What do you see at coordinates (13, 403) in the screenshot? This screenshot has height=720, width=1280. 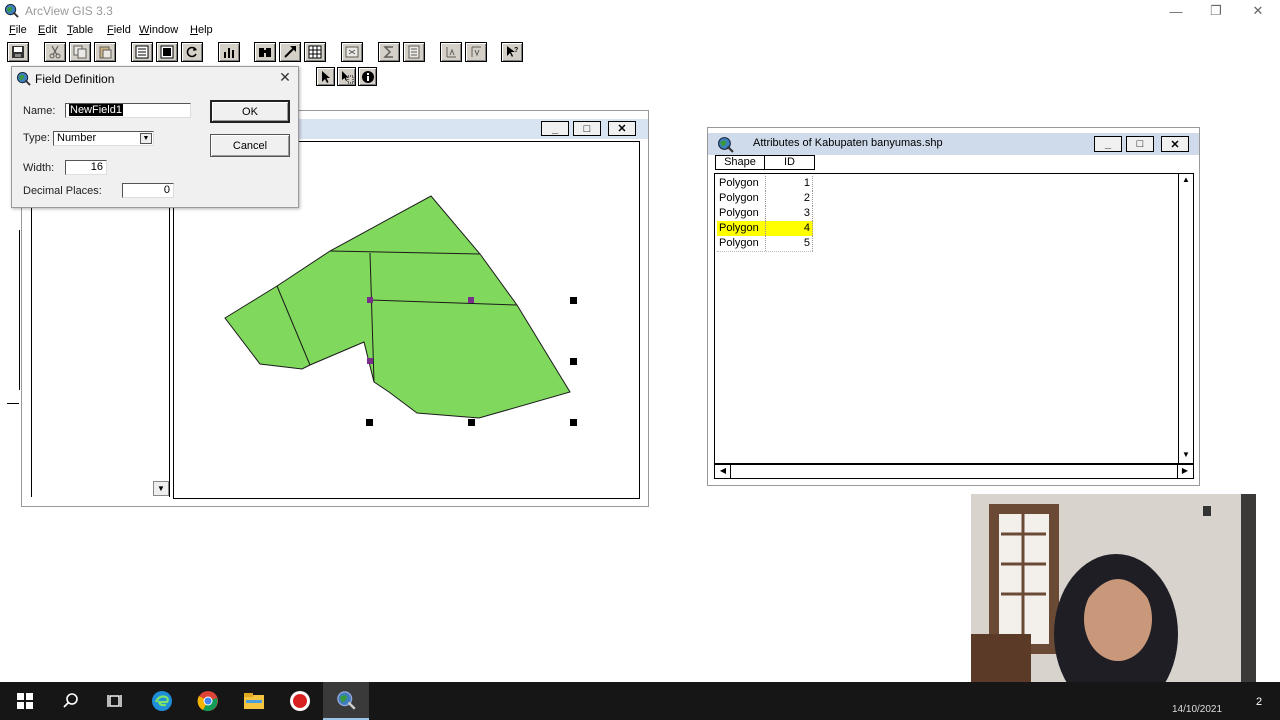 I see `edge-mark` at bounding box center [13, 403].